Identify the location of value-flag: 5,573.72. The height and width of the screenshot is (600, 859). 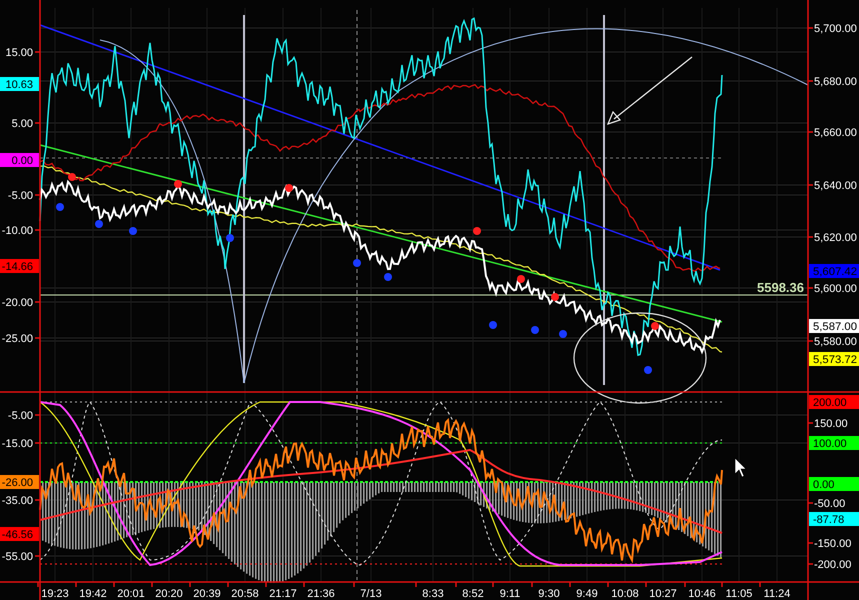
(834, 359).